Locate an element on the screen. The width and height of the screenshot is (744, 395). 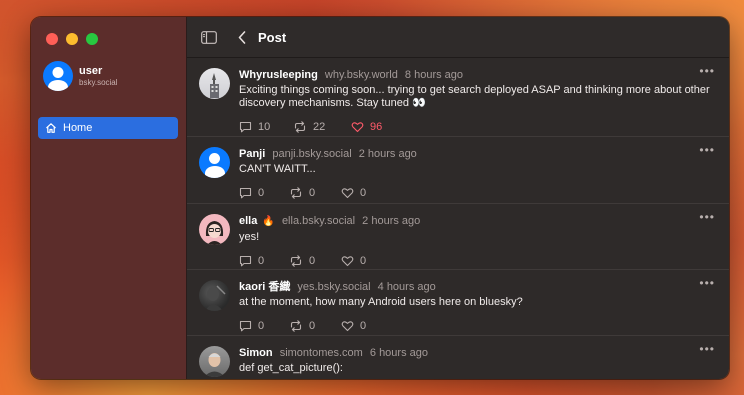
minimize-window-button is located at coordinates (72, 39).